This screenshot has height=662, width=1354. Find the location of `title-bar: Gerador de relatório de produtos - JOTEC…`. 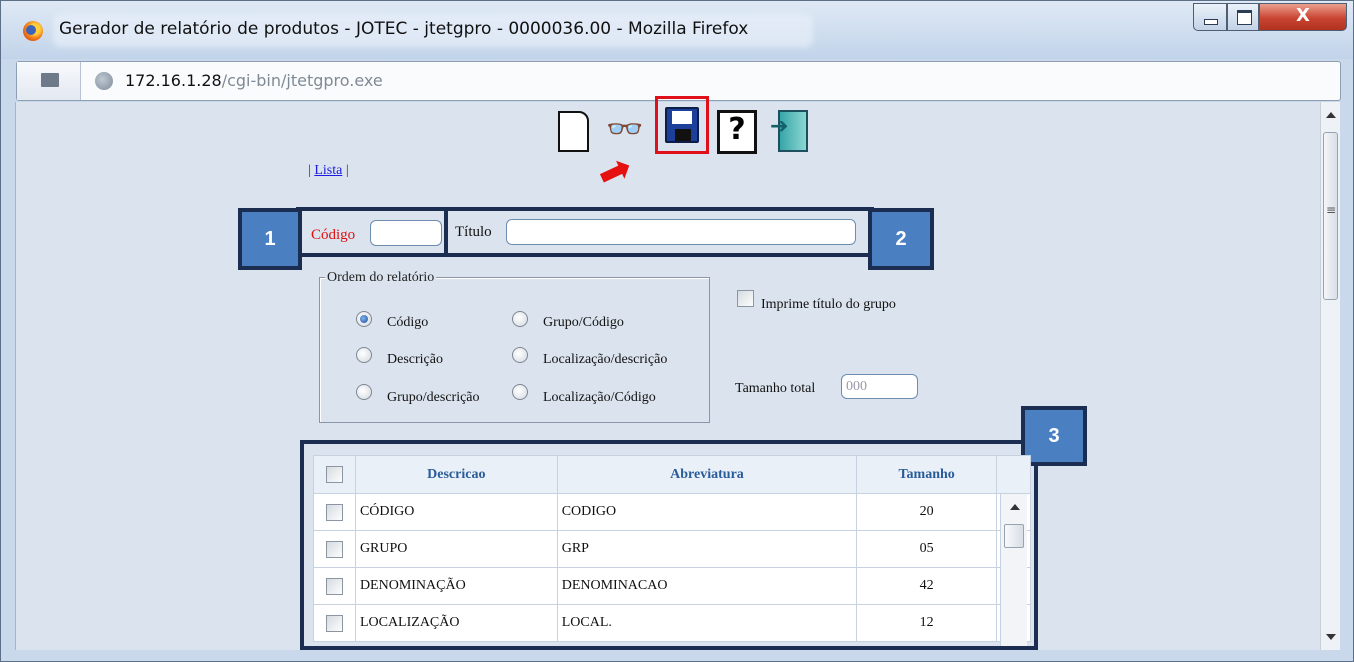

title-bar: Gerador de relatório de produtos - JOTEC… is located at coordinates (677, 30).